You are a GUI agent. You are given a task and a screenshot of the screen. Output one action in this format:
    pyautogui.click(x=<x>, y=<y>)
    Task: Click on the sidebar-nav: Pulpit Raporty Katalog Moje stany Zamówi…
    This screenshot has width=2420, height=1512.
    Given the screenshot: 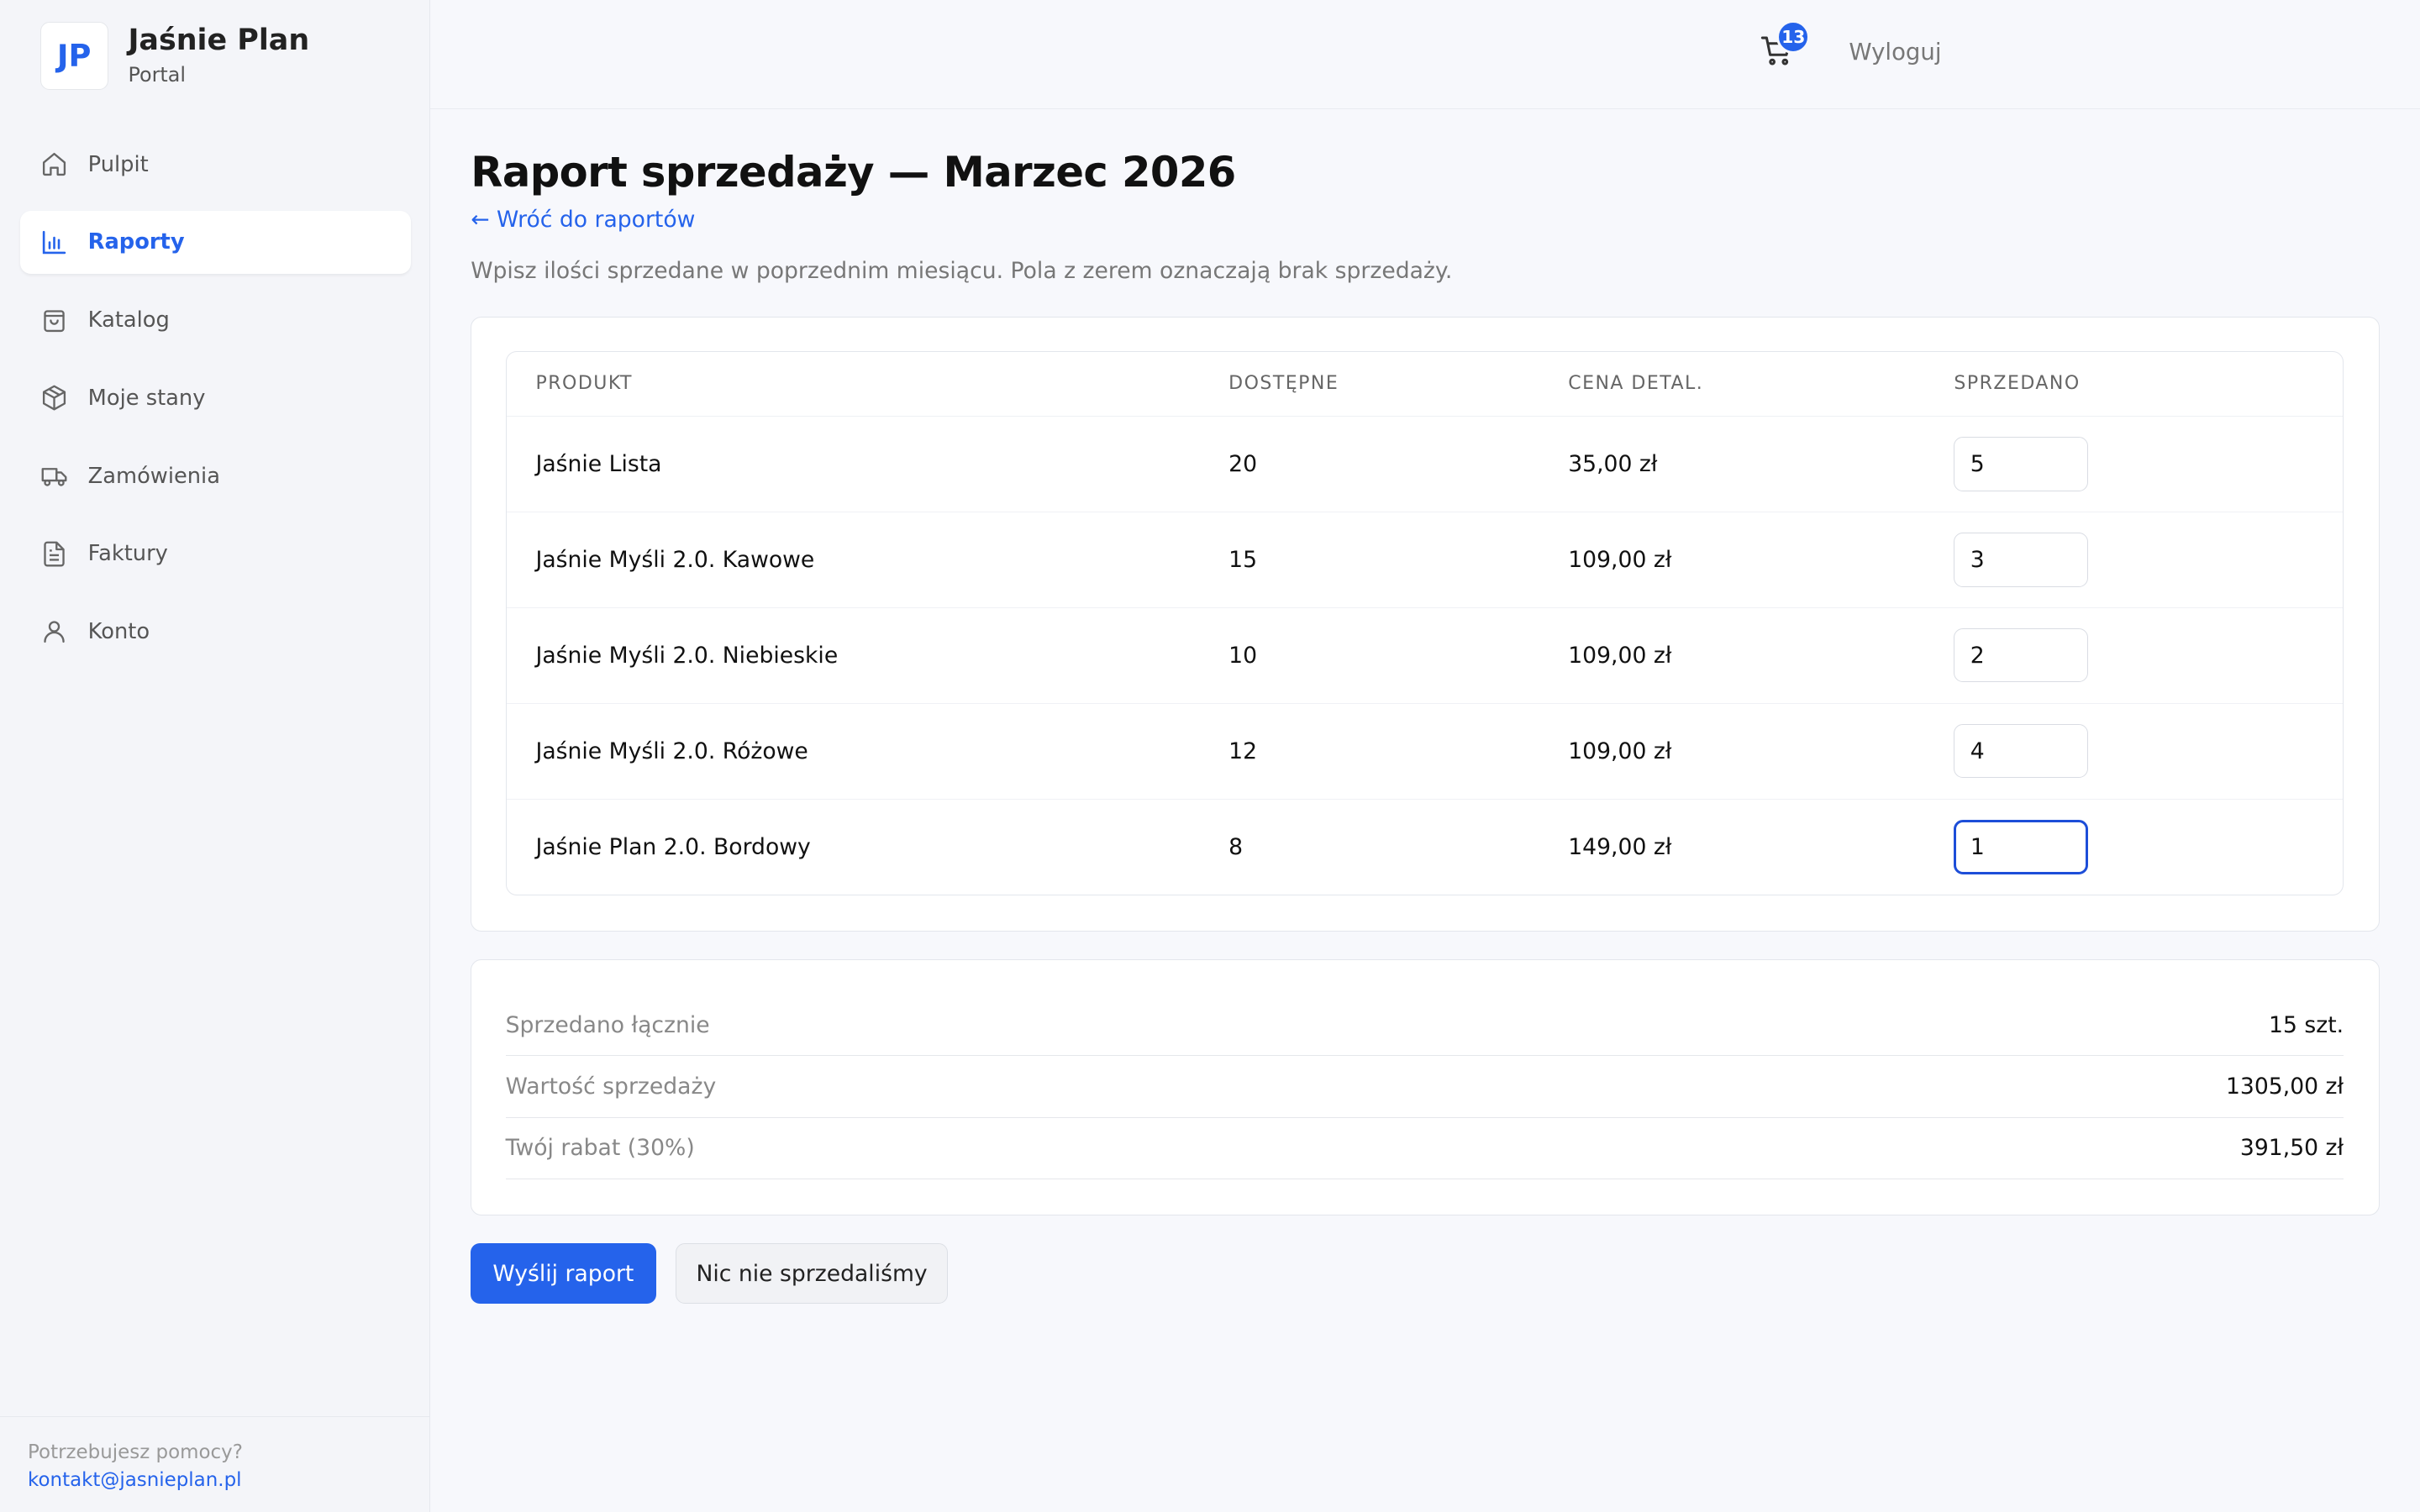 What is the action you would take?
    pyautogui.click(x=215, y=405)
    